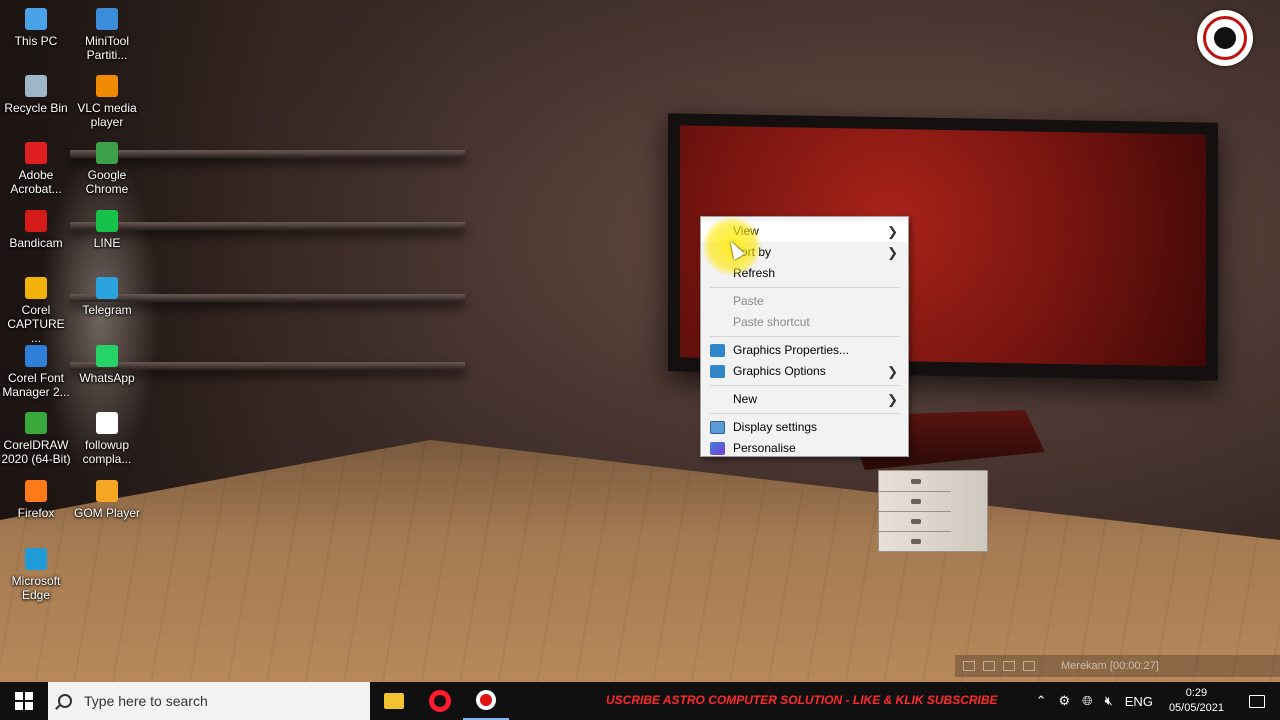  Describe the element at coordinates (1196, 701) in the screenshot. I see `clock: 0:29 05/05/2021` at that location.